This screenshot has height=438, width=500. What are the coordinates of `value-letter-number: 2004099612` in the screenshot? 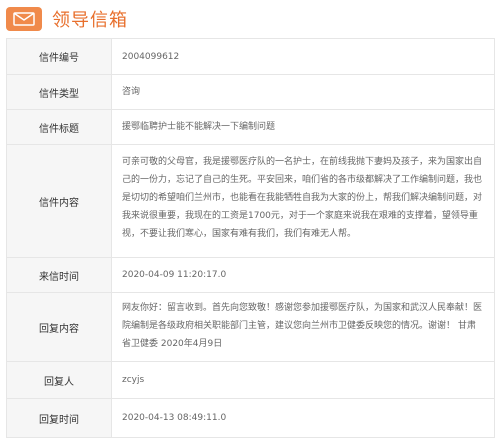 It's located at (303, 56).